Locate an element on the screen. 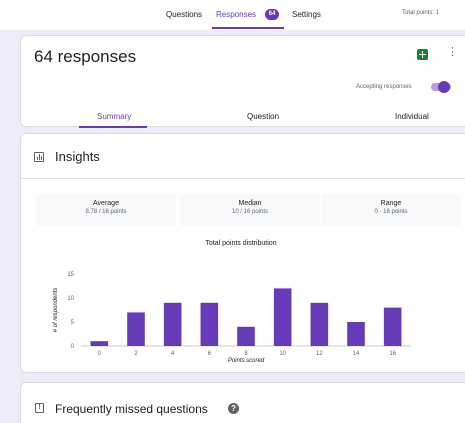  stat-average-label: Average is located at coordinates (106, 203).